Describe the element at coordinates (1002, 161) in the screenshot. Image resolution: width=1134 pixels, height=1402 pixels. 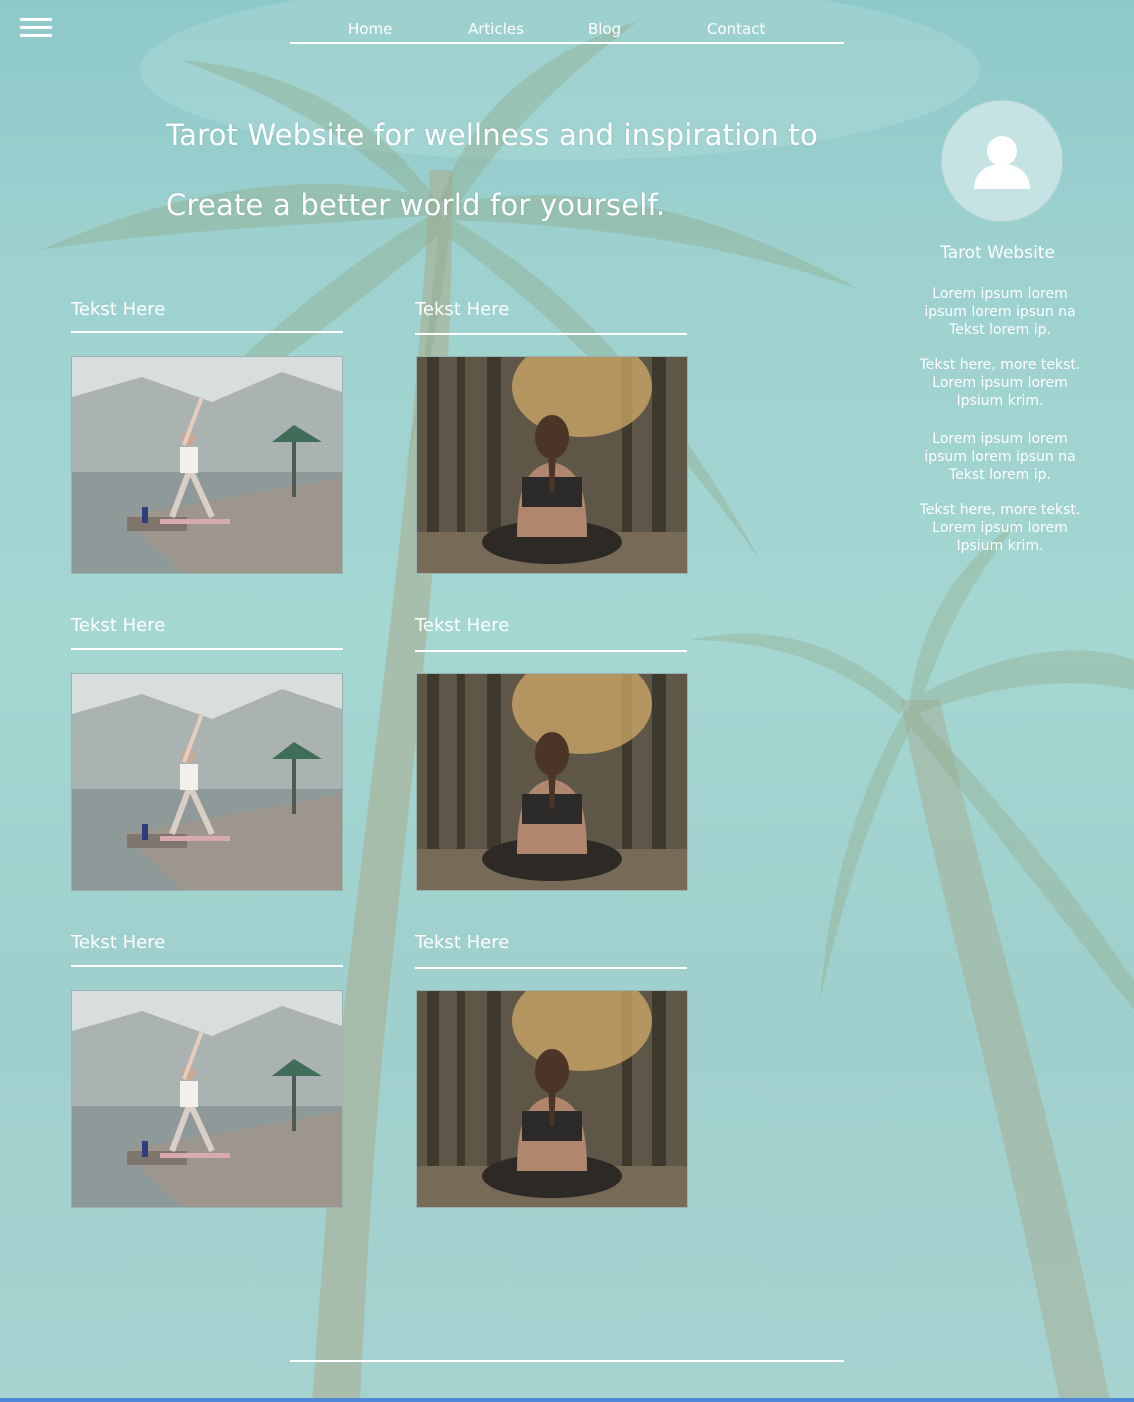
I see `user-avatar-icon` at that location.